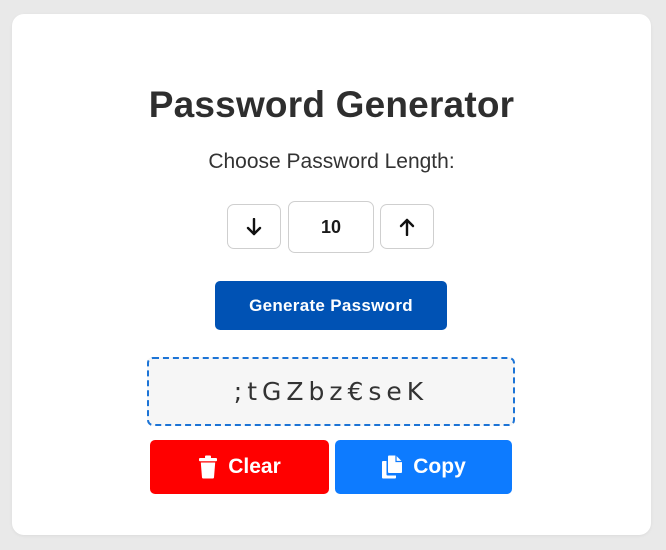 The width and height of the screenshot is (666, 550). Describe the element at coordinates (392, 467) in the screenshot. I see `copy-icon` at that location.